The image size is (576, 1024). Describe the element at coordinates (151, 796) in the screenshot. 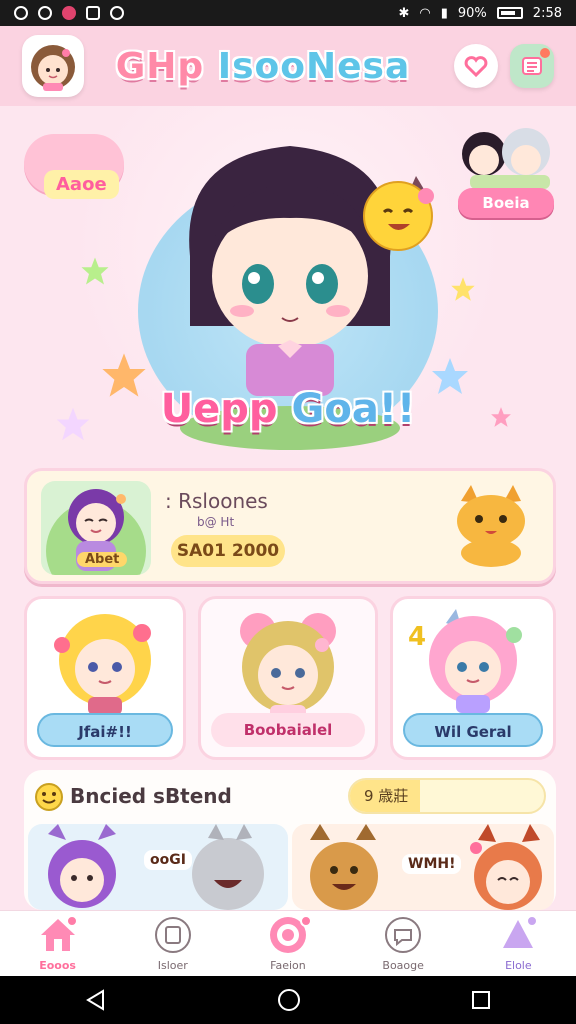

I see `friend-section-title: Bncied sBtend` at that location.